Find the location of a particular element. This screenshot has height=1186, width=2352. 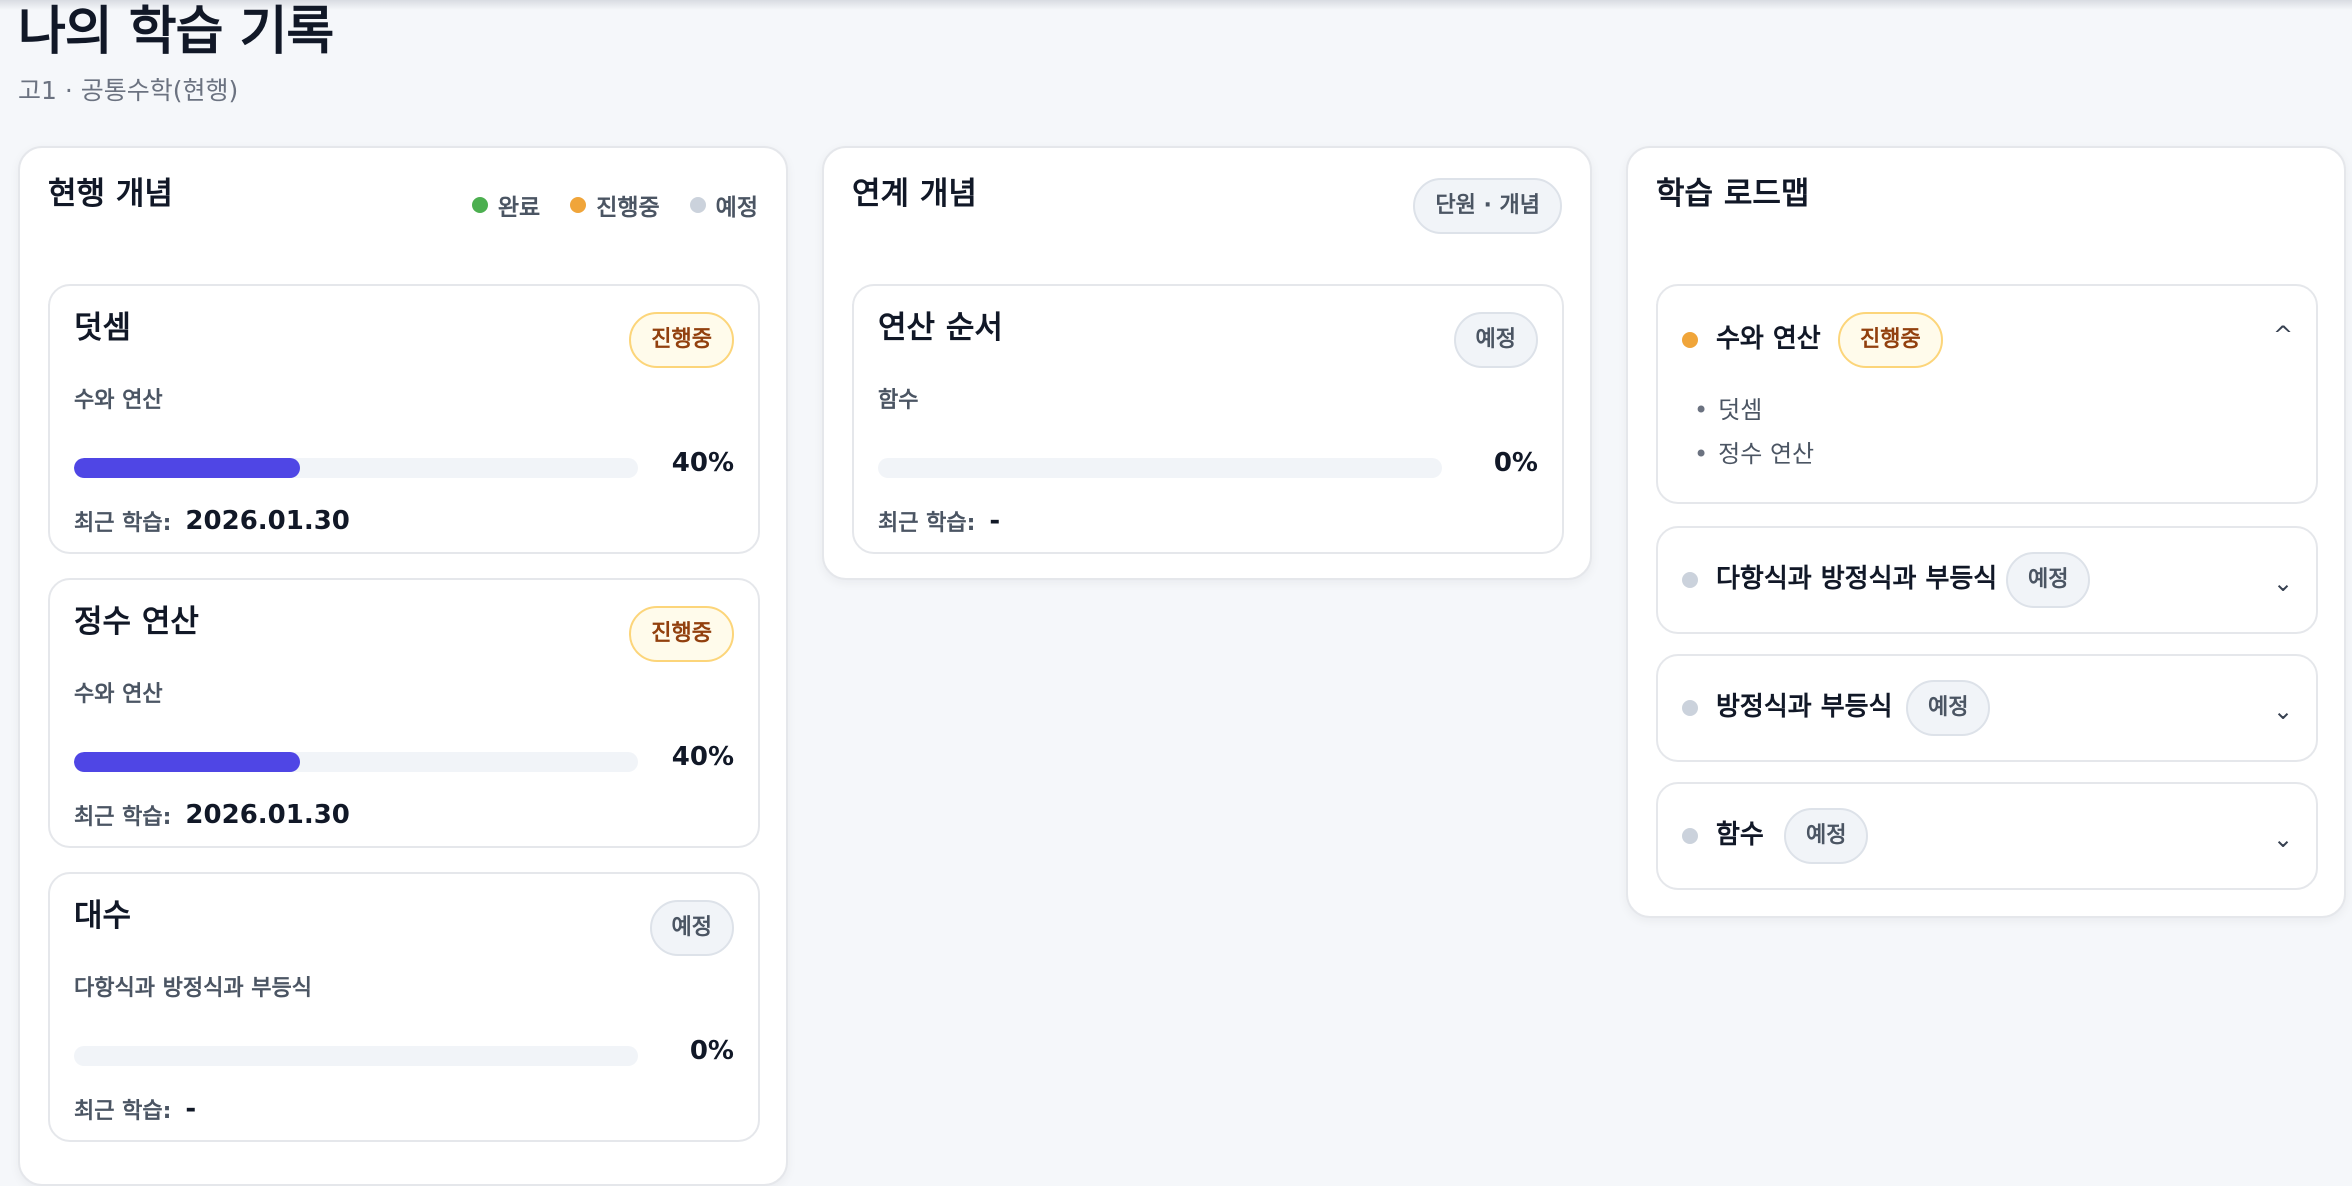

concept-unit: 함수 is located at coordinates (898, 400).